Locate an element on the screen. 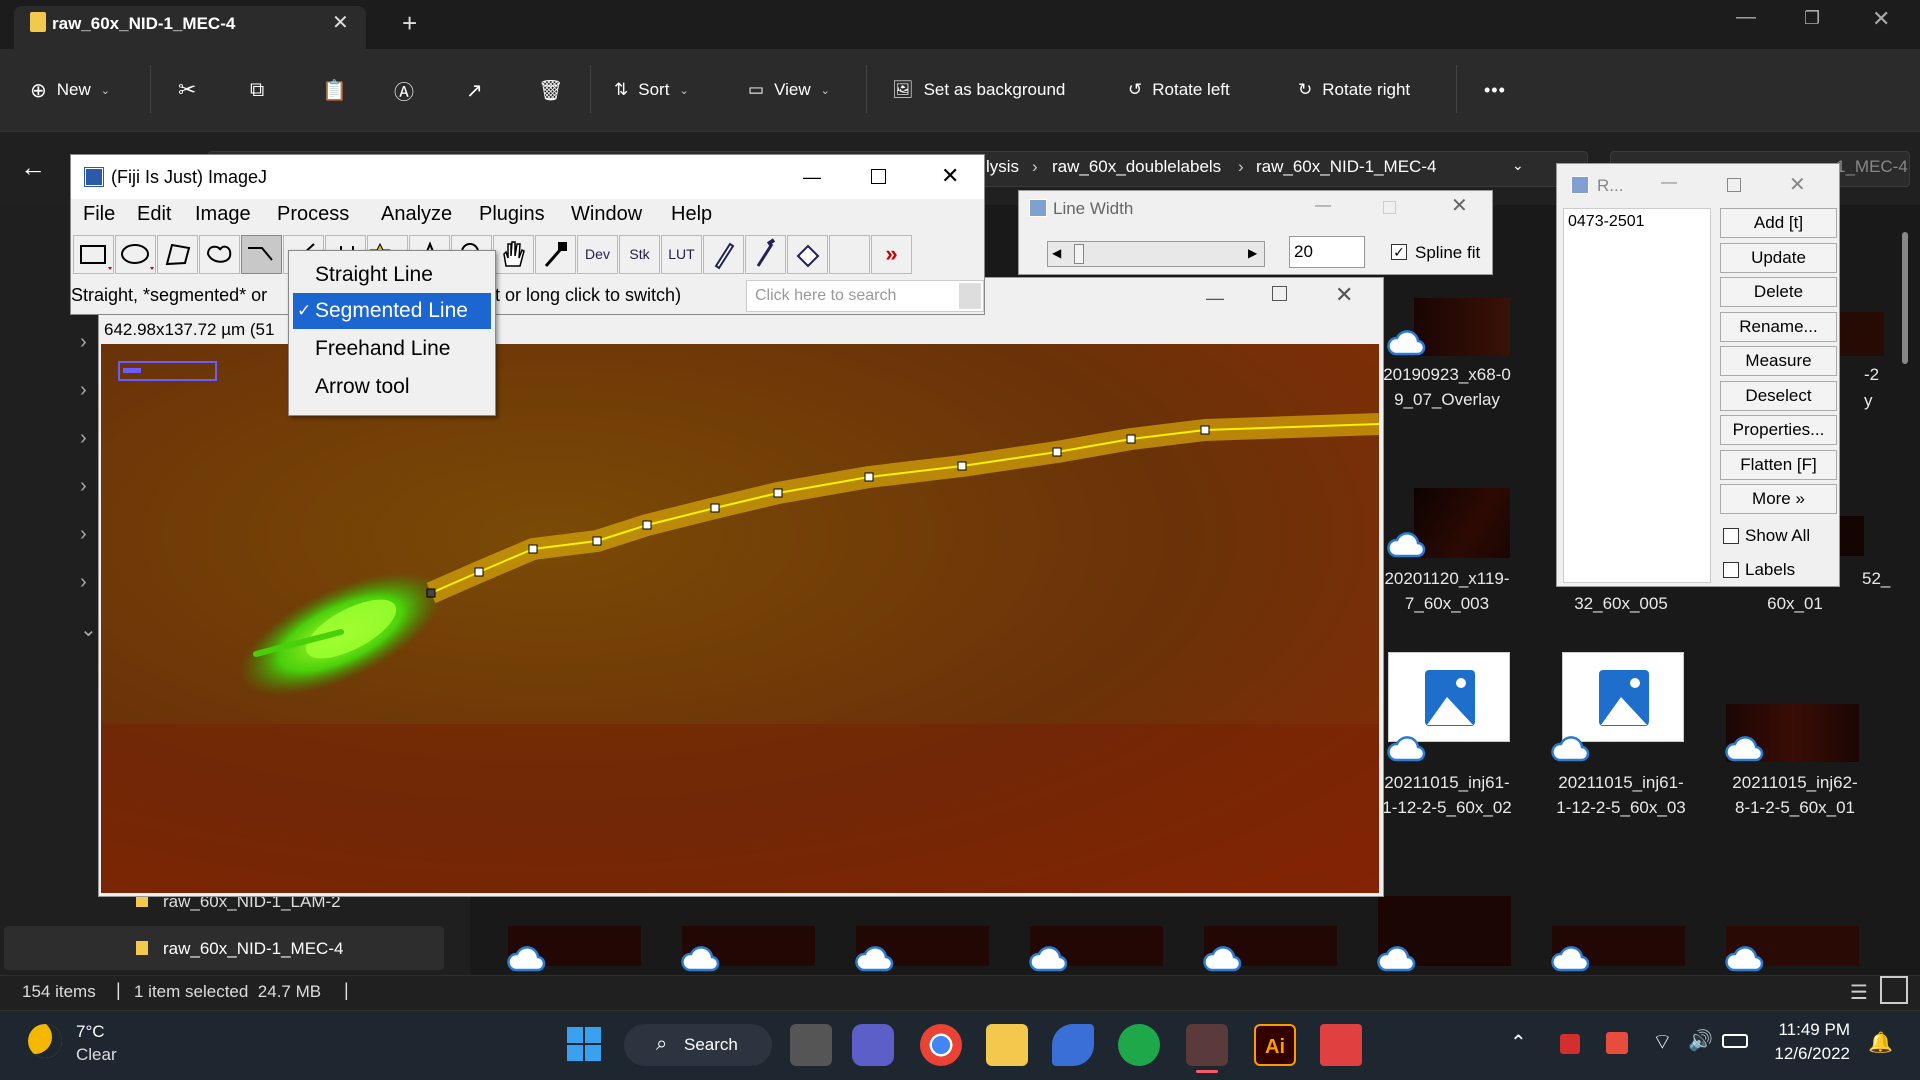 The image size is (1920, 1080). roi-minimize-icon: — is located at coordinates (1669, 183).